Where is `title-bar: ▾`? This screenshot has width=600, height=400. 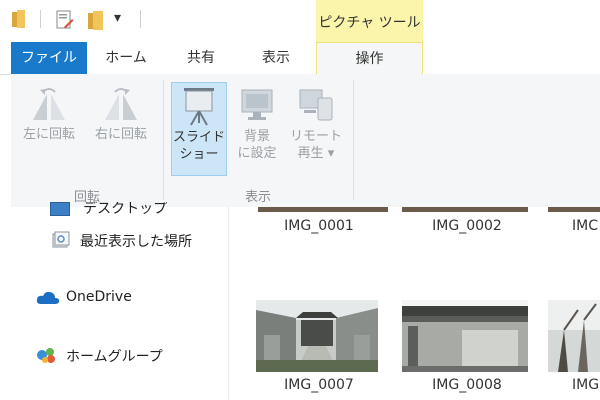
title-bar: ▾ is located at coordinates (300, 21).